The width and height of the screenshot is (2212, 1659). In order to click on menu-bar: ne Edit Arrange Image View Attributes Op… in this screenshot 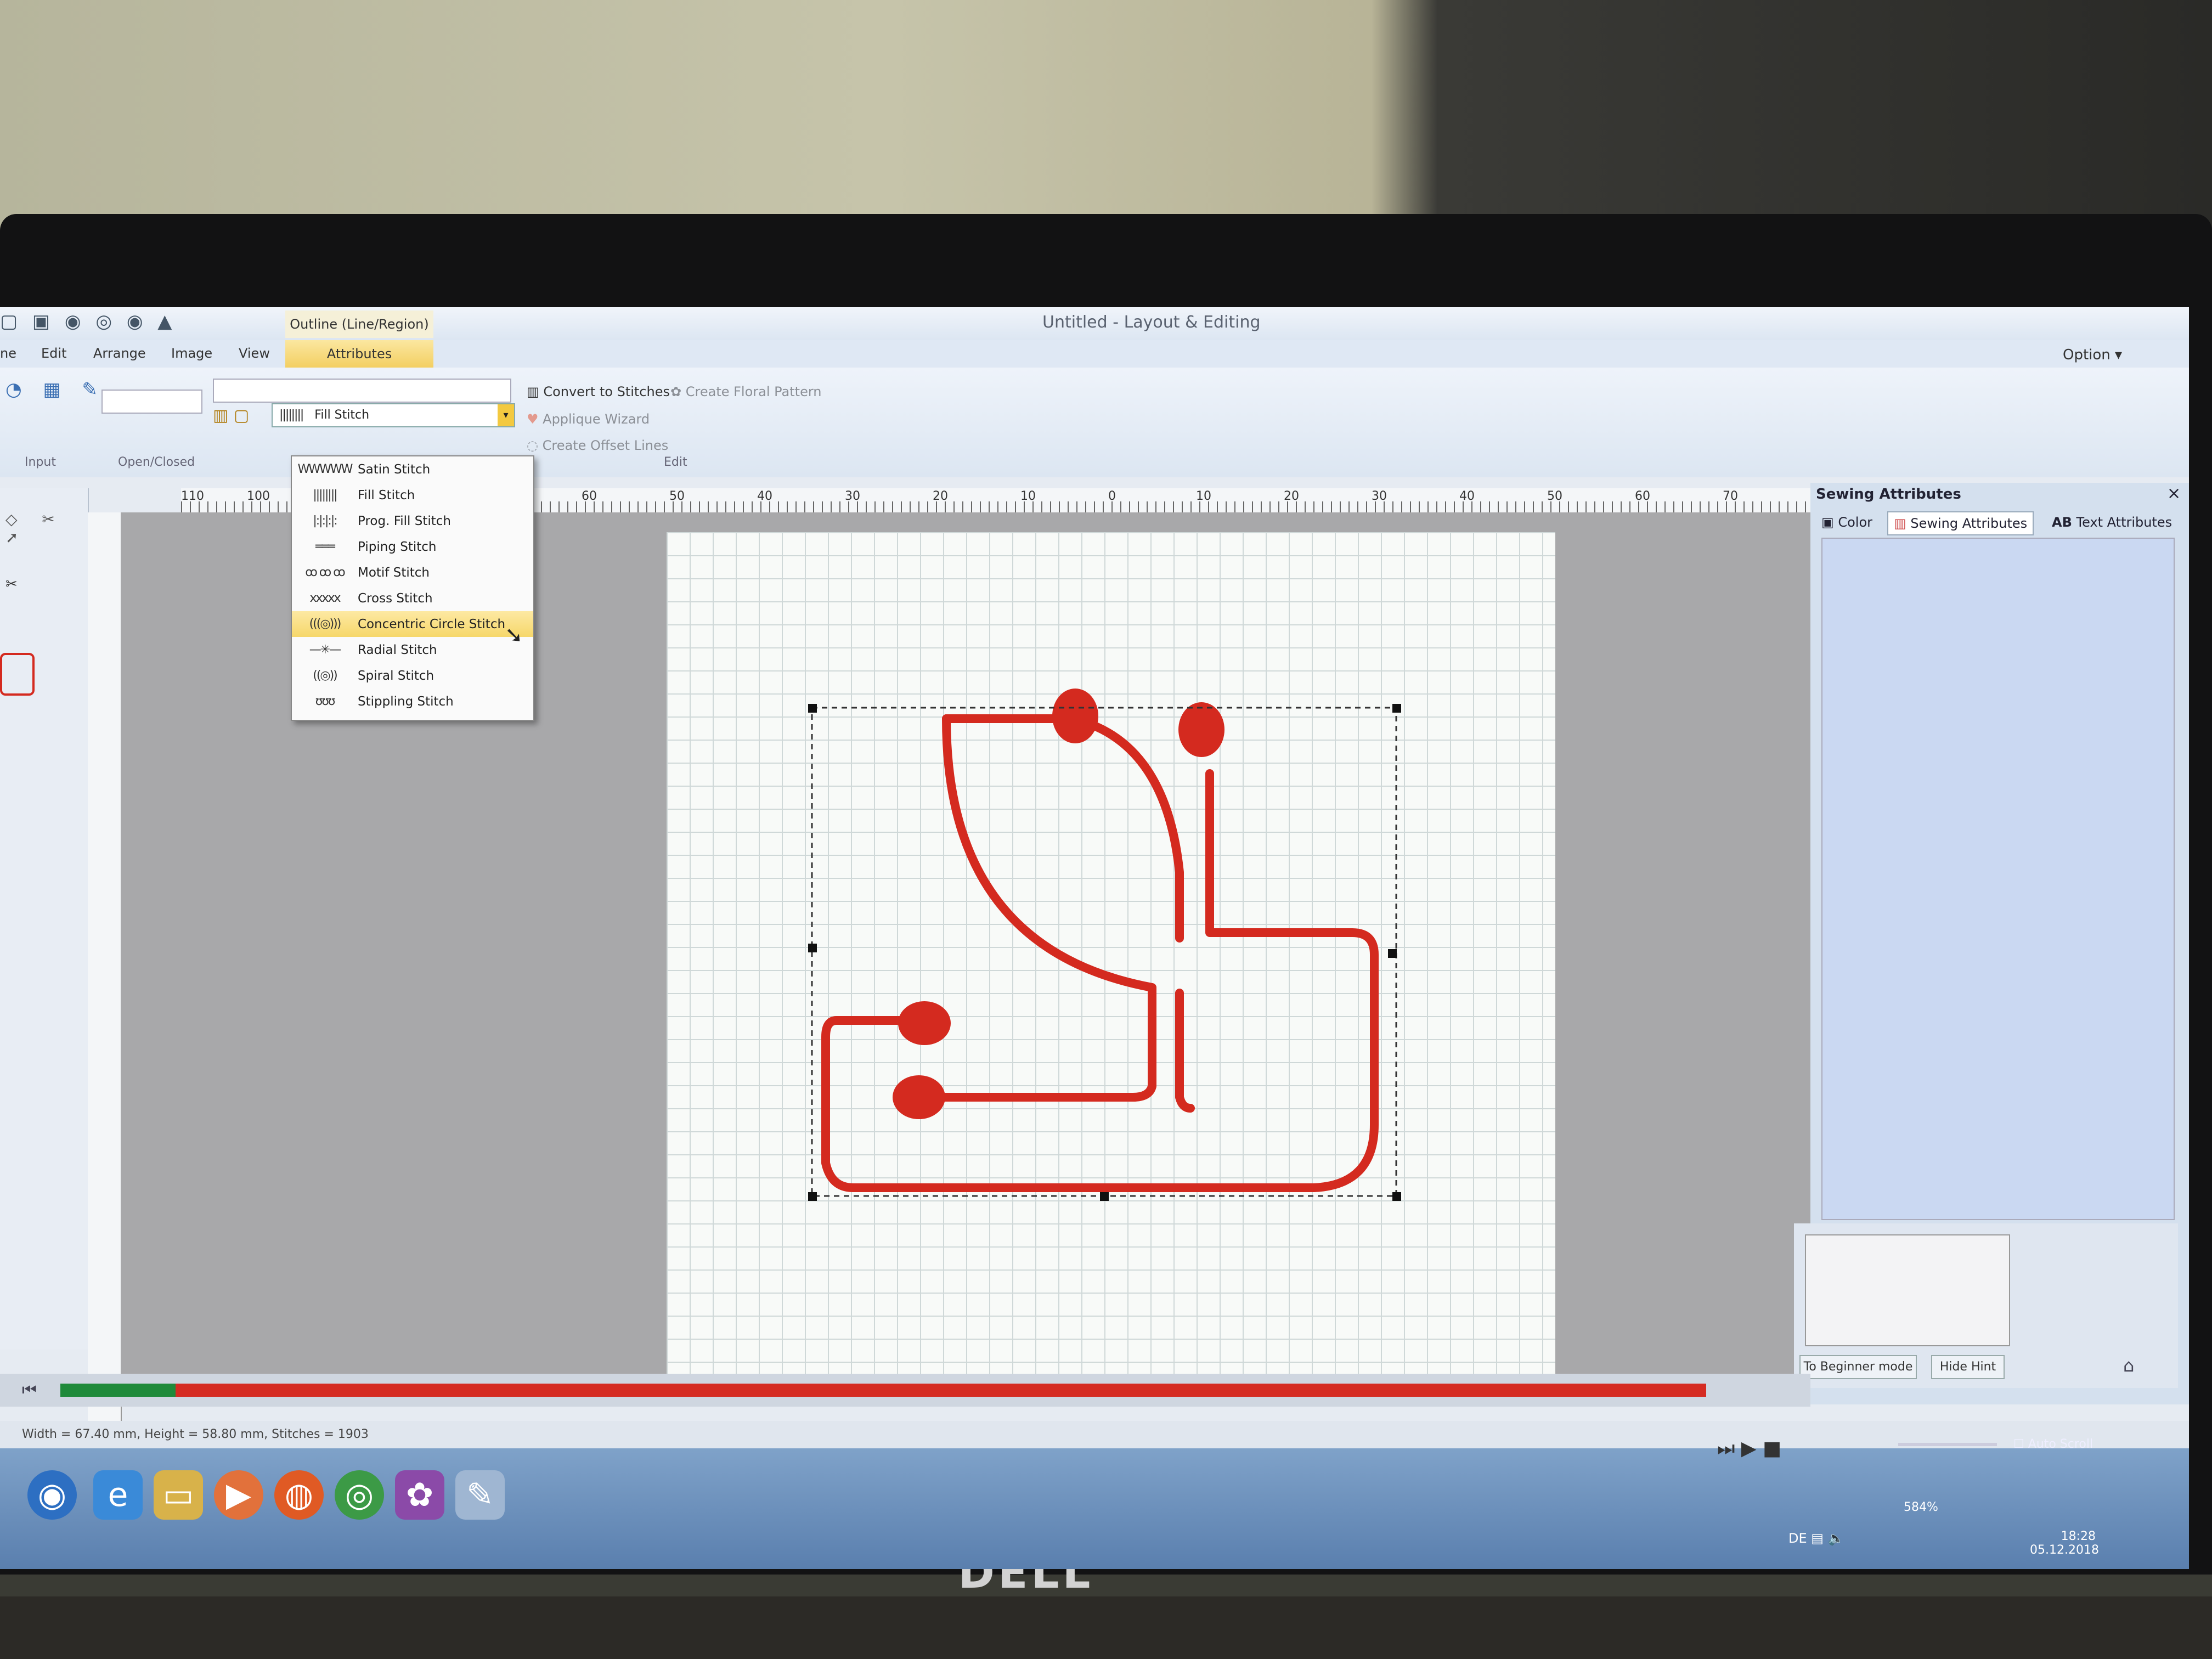, I will do `click(1094, 354)`.